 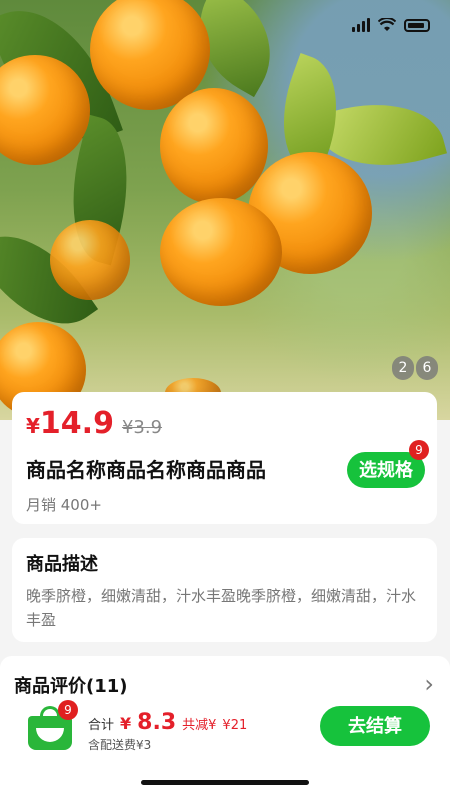 I want to click on shipping-fee: 含配送费¥3, so click(x=120, y=745).